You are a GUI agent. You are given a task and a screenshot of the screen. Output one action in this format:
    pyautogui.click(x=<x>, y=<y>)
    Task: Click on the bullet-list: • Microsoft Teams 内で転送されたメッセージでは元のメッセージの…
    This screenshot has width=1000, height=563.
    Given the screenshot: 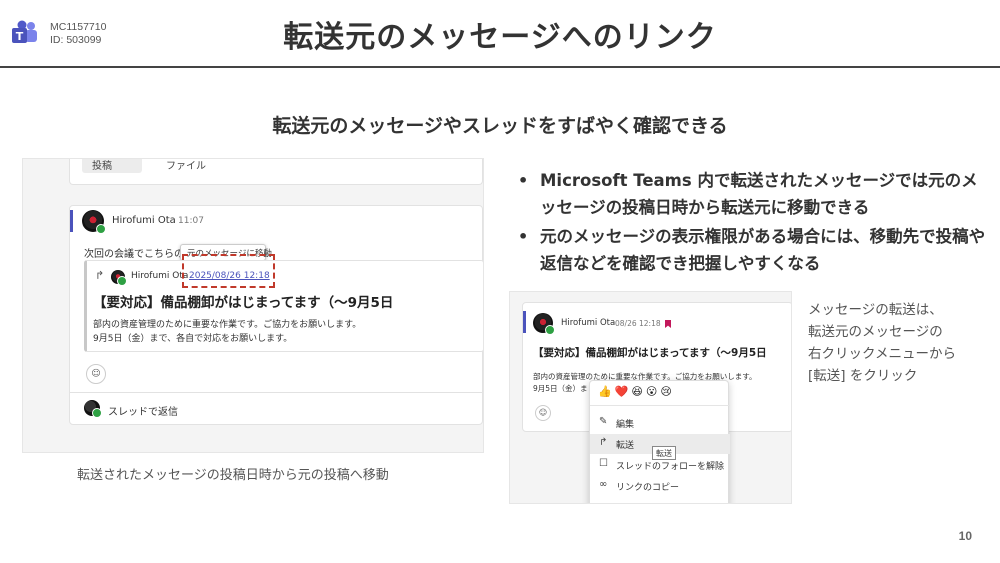 What is the action you would take?
    pyautogui.click(x=753, y=223)
    